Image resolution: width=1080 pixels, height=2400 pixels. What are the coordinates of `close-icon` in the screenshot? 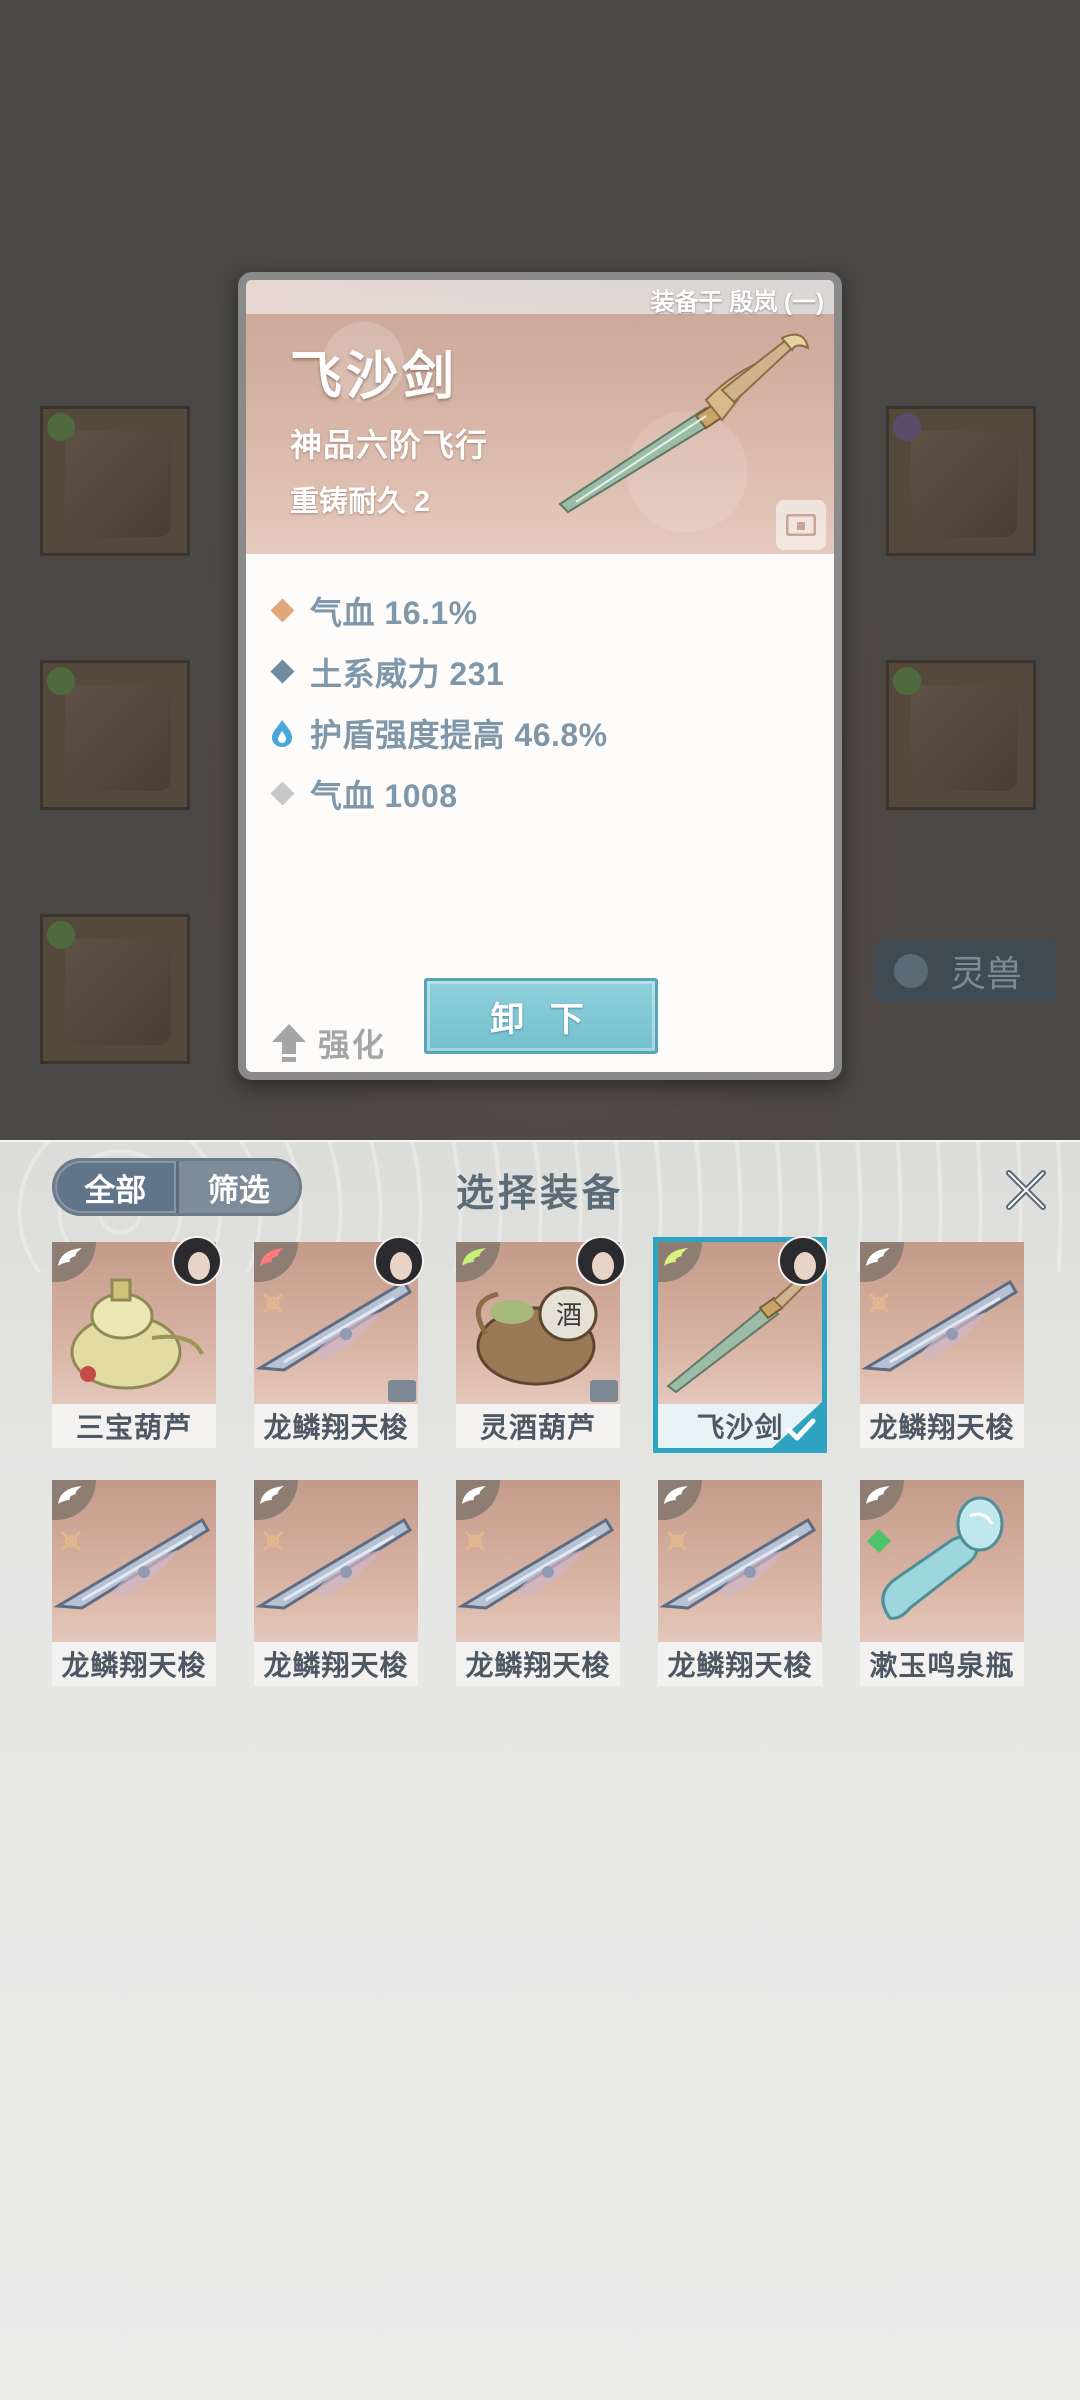 It's located at (1026, 1190).